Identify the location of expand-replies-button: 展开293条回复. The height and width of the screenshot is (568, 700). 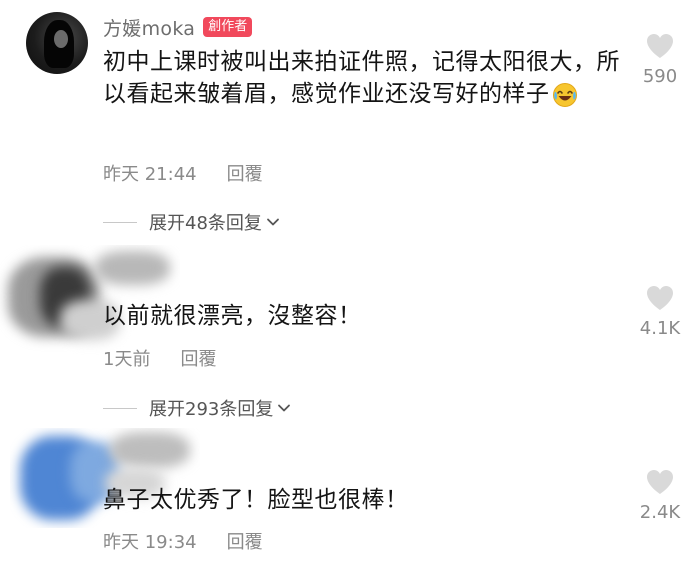
(197, 408).